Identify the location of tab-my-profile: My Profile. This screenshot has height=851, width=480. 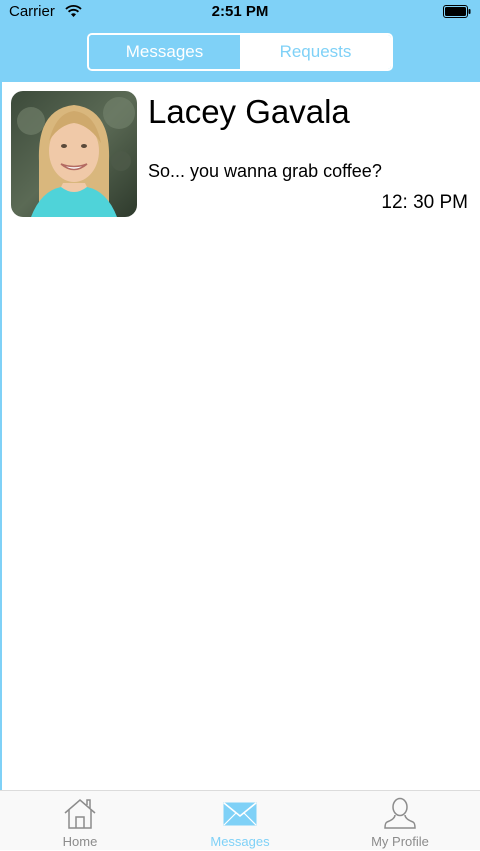
(400, 821).